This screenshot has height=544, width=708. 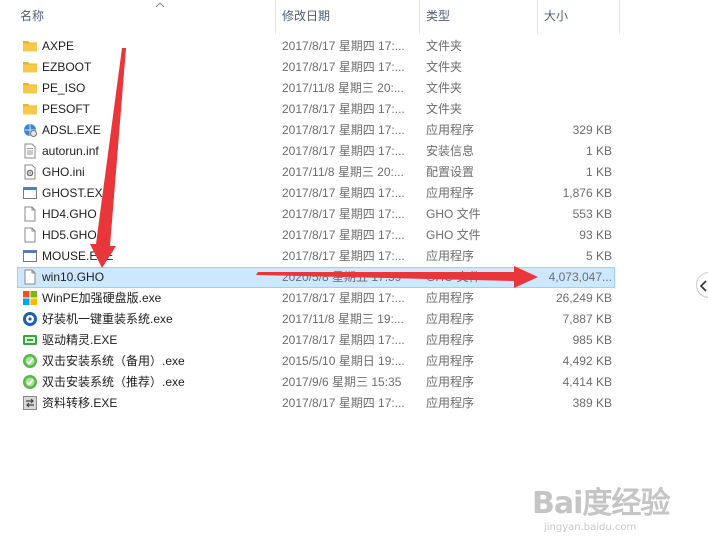 What do you see at coordinates (354, 256) in the screenshot?
I see `file-row: MOUSE.EXE 2017/8/17 星期四 17:... 应用程序 5 KB` at bounding box center [354, 256].